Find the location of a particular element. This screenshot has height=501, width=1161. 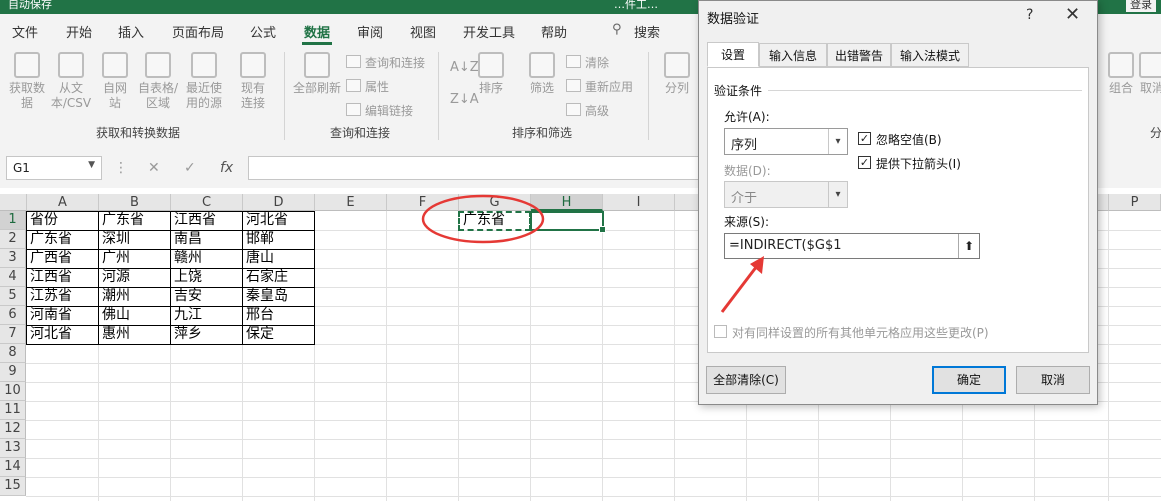

refresh-all-button: 全部刷新 is located at coordinates (317, 74).